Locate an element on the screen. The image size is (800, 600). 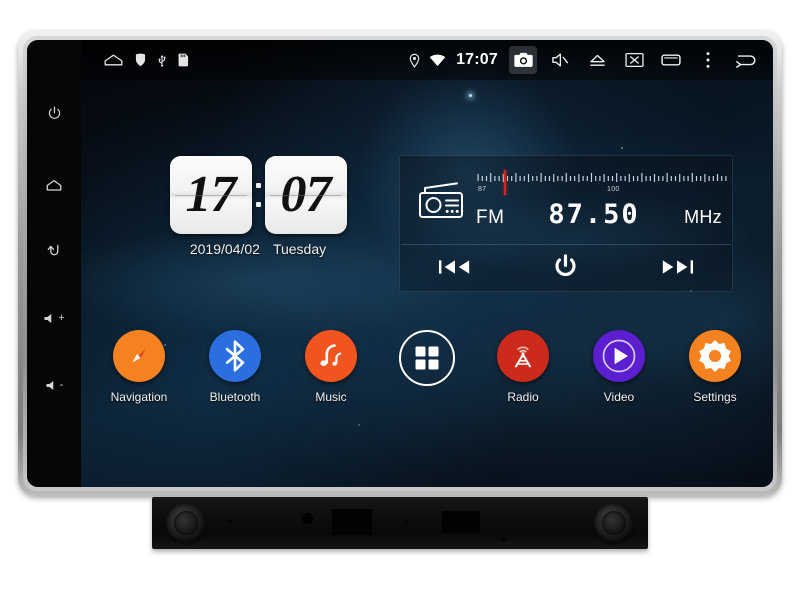
hardkey-volume-up: + is located at coordinates (54, 318).